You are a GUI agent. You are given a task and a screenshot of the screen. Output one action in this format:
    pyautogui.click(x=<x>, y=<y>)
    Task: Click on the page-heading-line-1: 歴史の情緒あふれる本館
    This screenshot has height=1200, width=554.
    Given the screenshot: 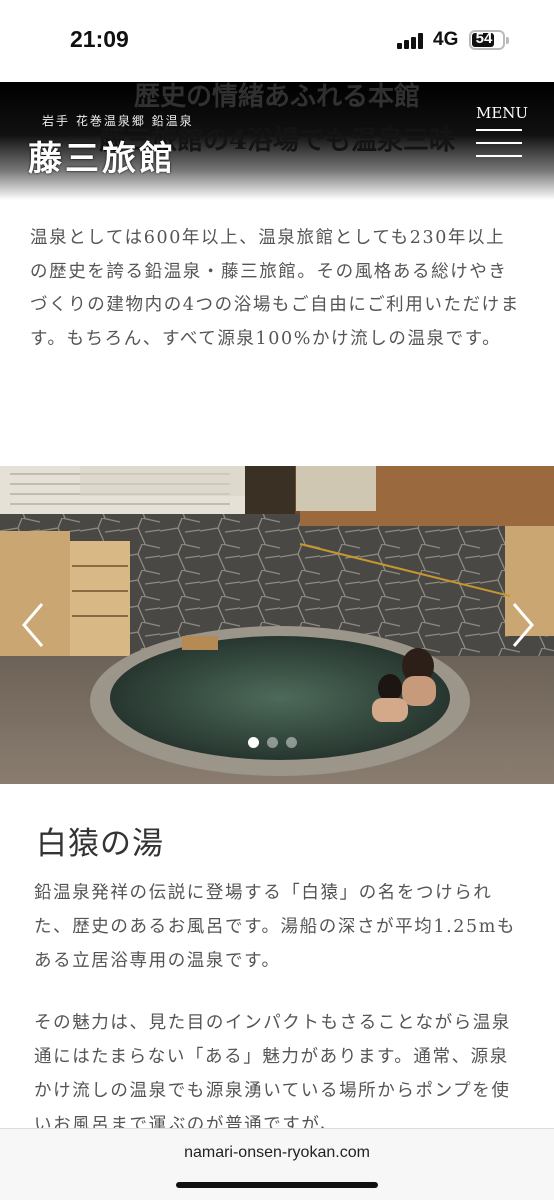 What is the action you would take?
    pyautogui.click(x=276, y=97)
    